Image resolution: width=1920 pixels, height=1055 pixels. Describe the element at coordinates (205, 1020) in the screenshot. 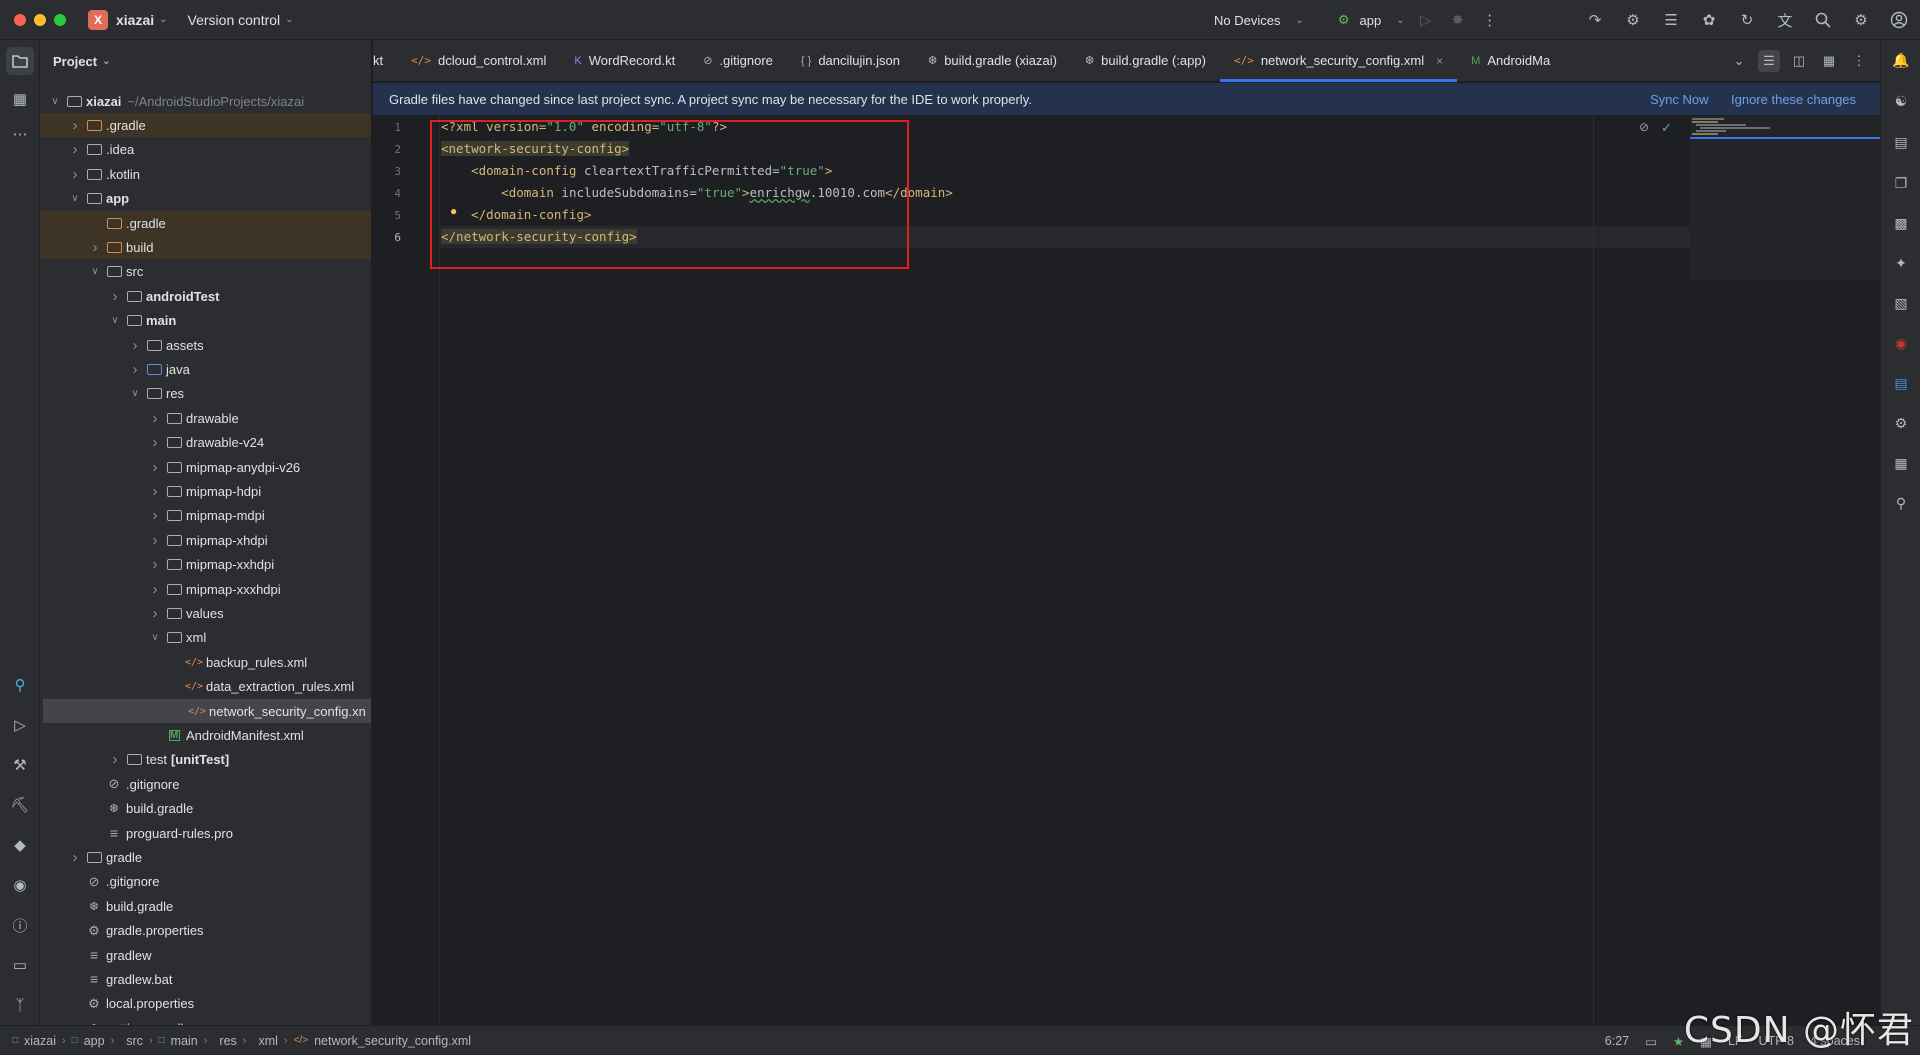

I see `tree-item: ❆settings.gradle` at that location.